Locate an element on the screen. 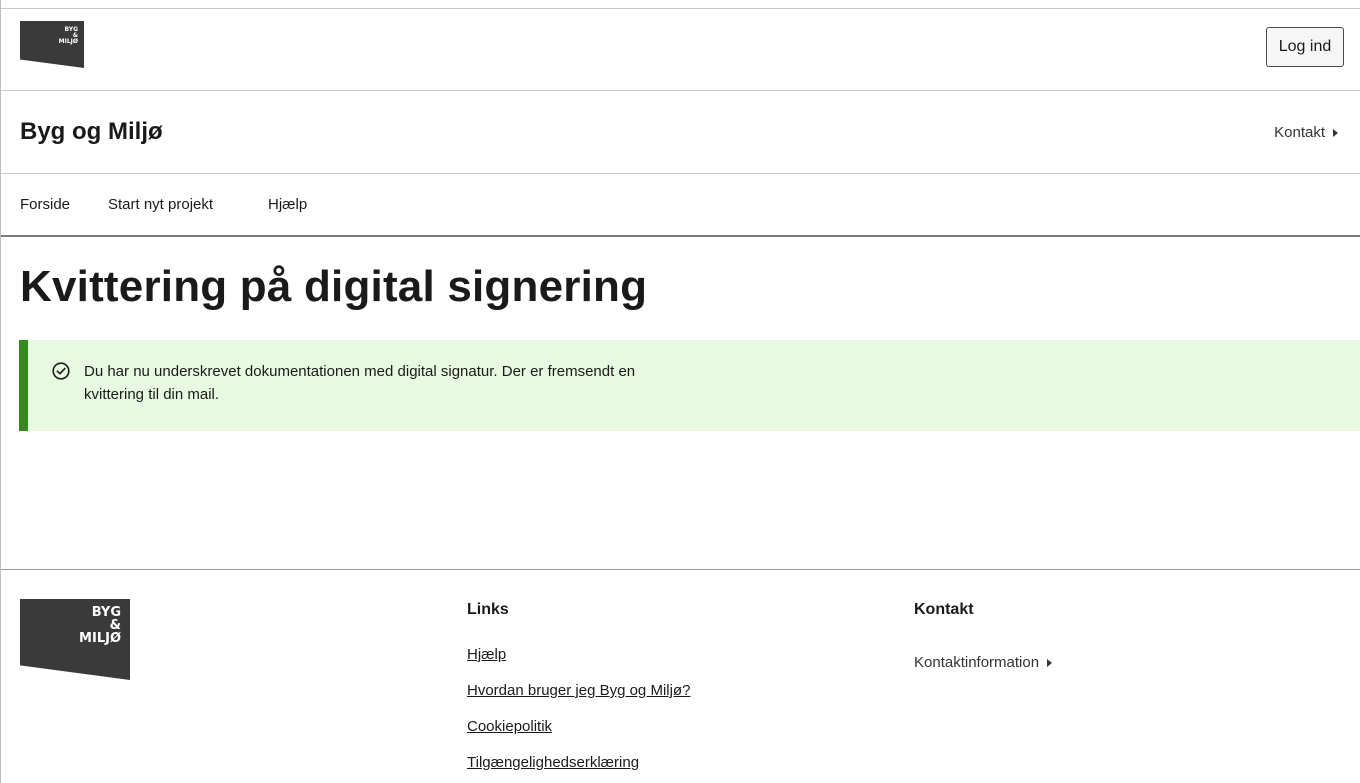  footer-contact-heading: Kontakt is located at coordinates (944, 609).